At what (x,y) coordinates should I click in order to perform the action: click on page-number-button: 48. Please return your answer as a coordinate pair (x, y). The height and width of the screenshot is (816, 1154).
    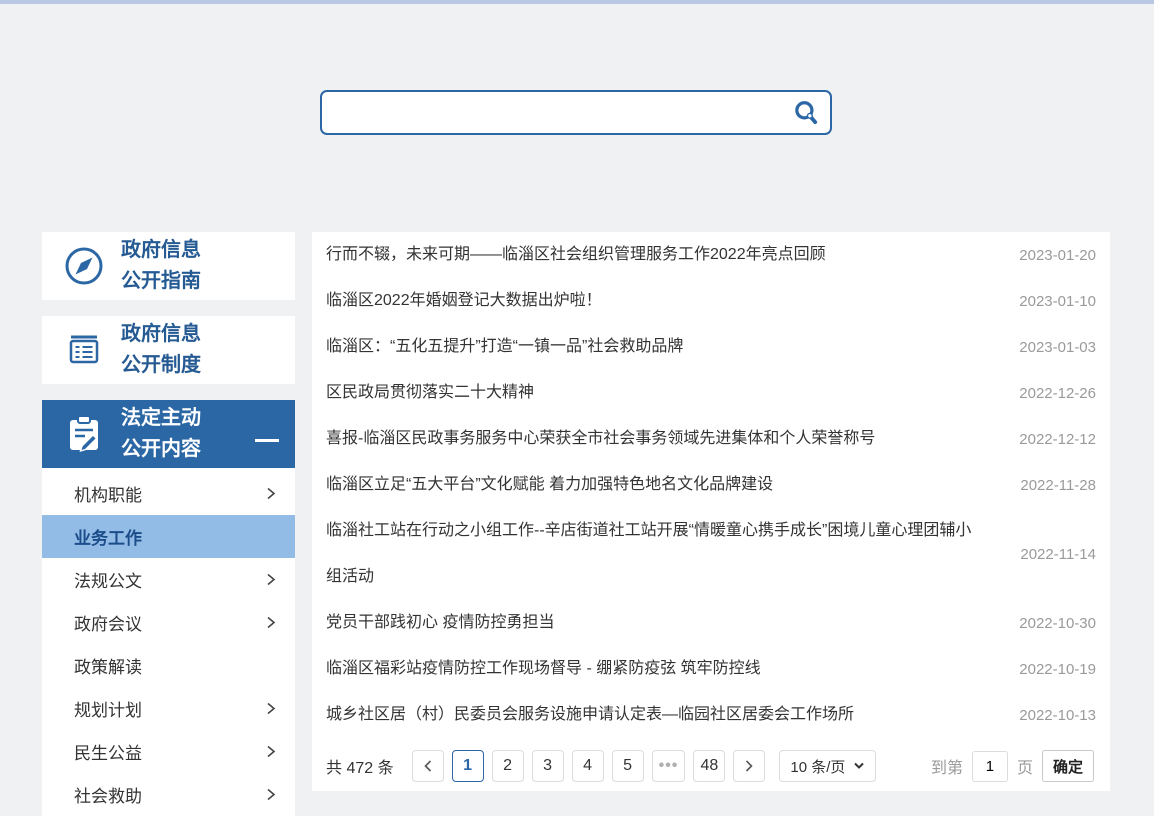
    Looking at the image, I should click on (709, 766).